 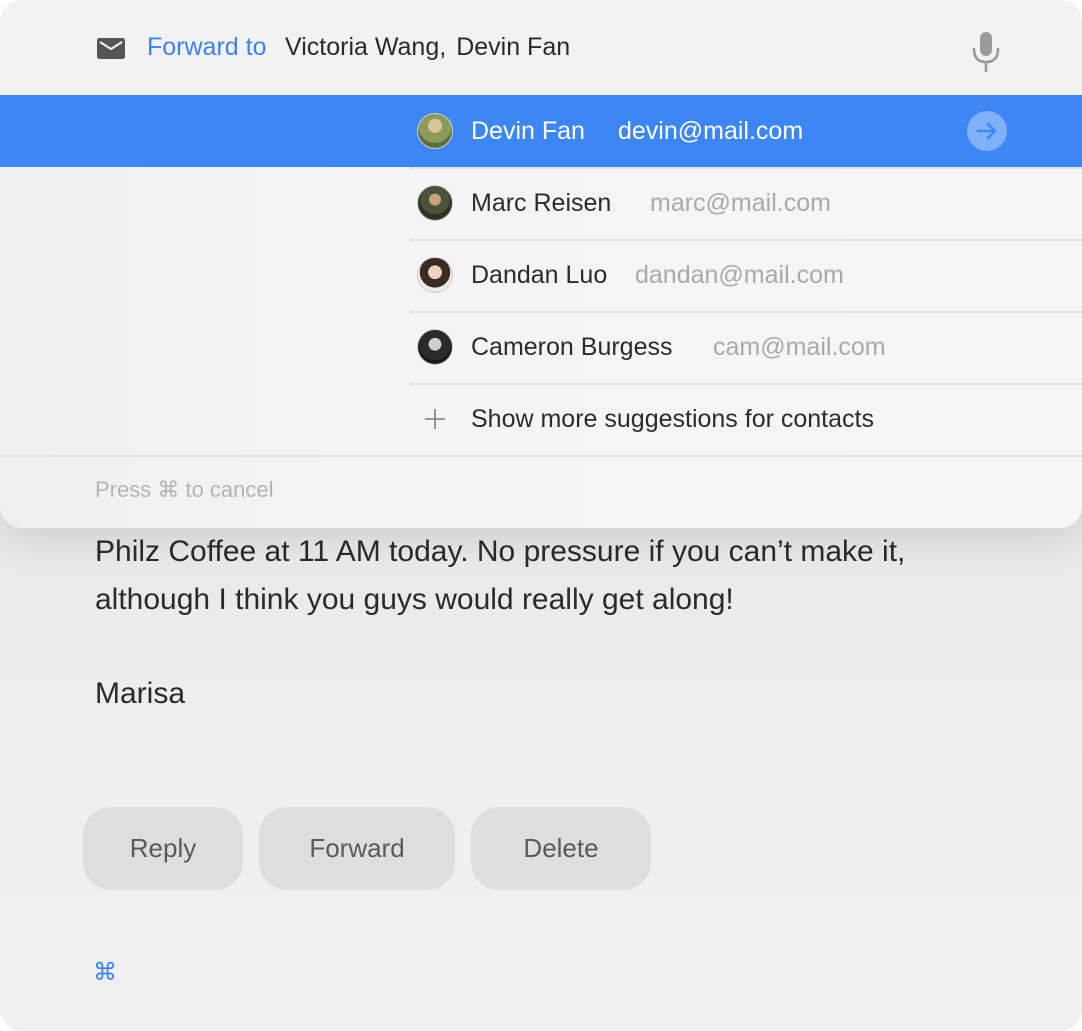 I want to click on divider, so click(x=541, y=456).